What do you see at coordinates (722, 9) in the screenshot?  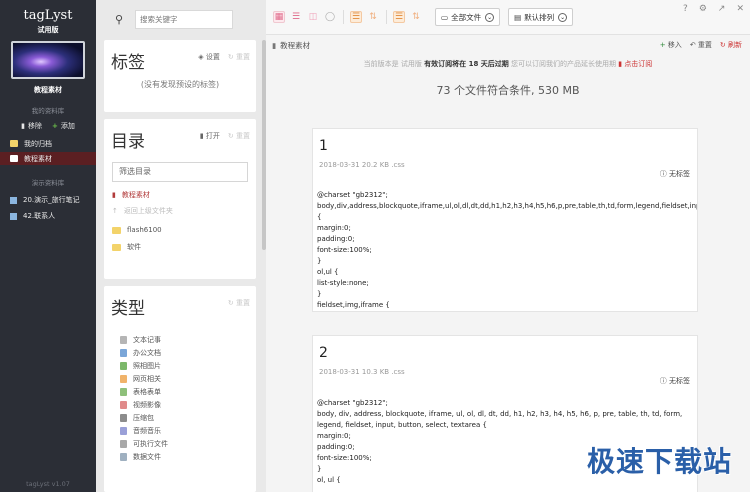 I see `restore-icon: ↗` at bounding box center [722, 9].